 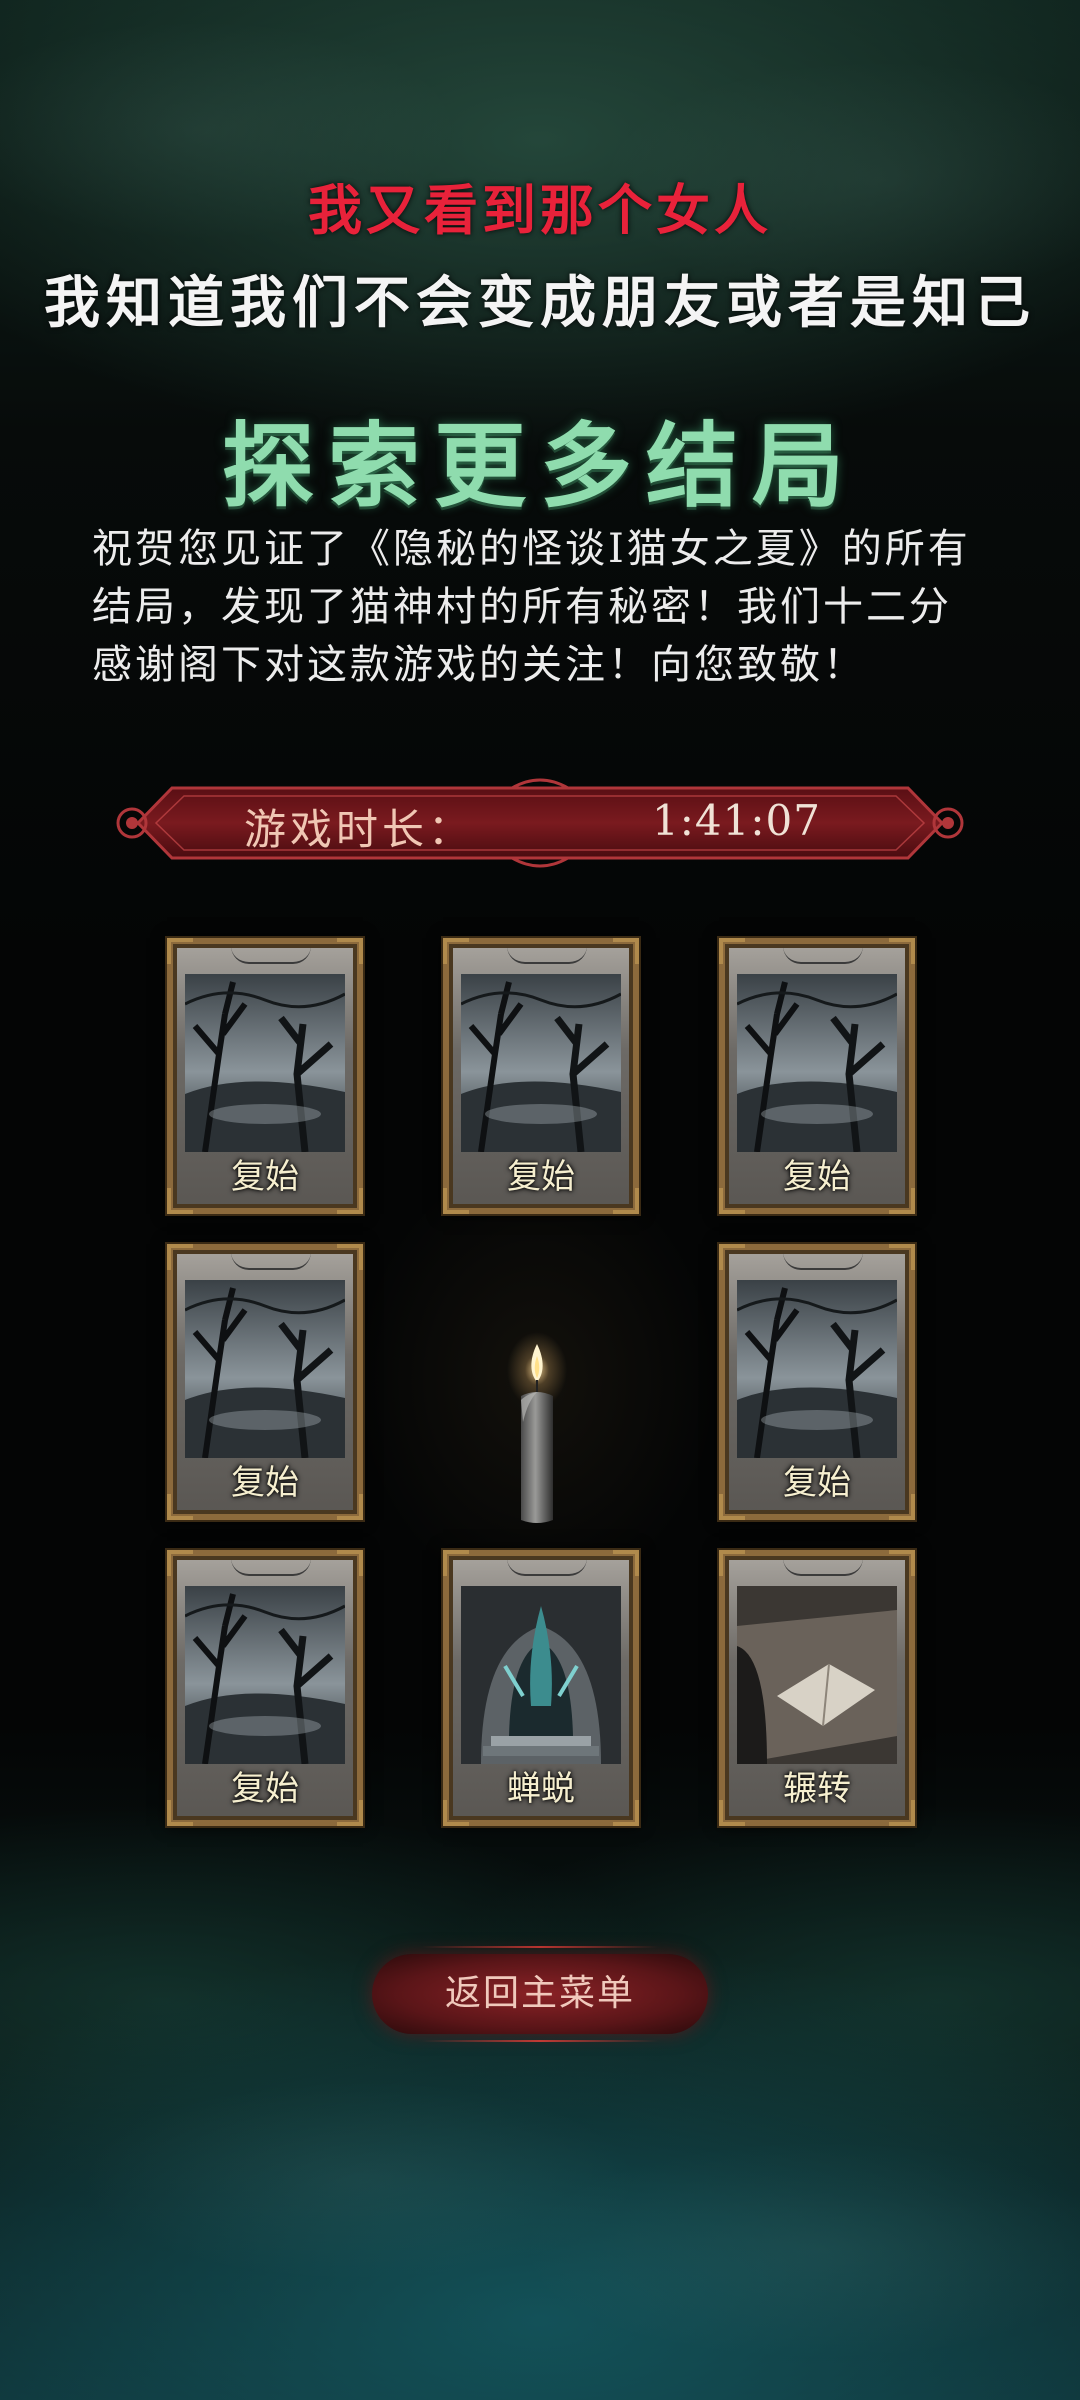 I want to click on story-line-red: 我又看到那个女人, so click(x=540, y=210).